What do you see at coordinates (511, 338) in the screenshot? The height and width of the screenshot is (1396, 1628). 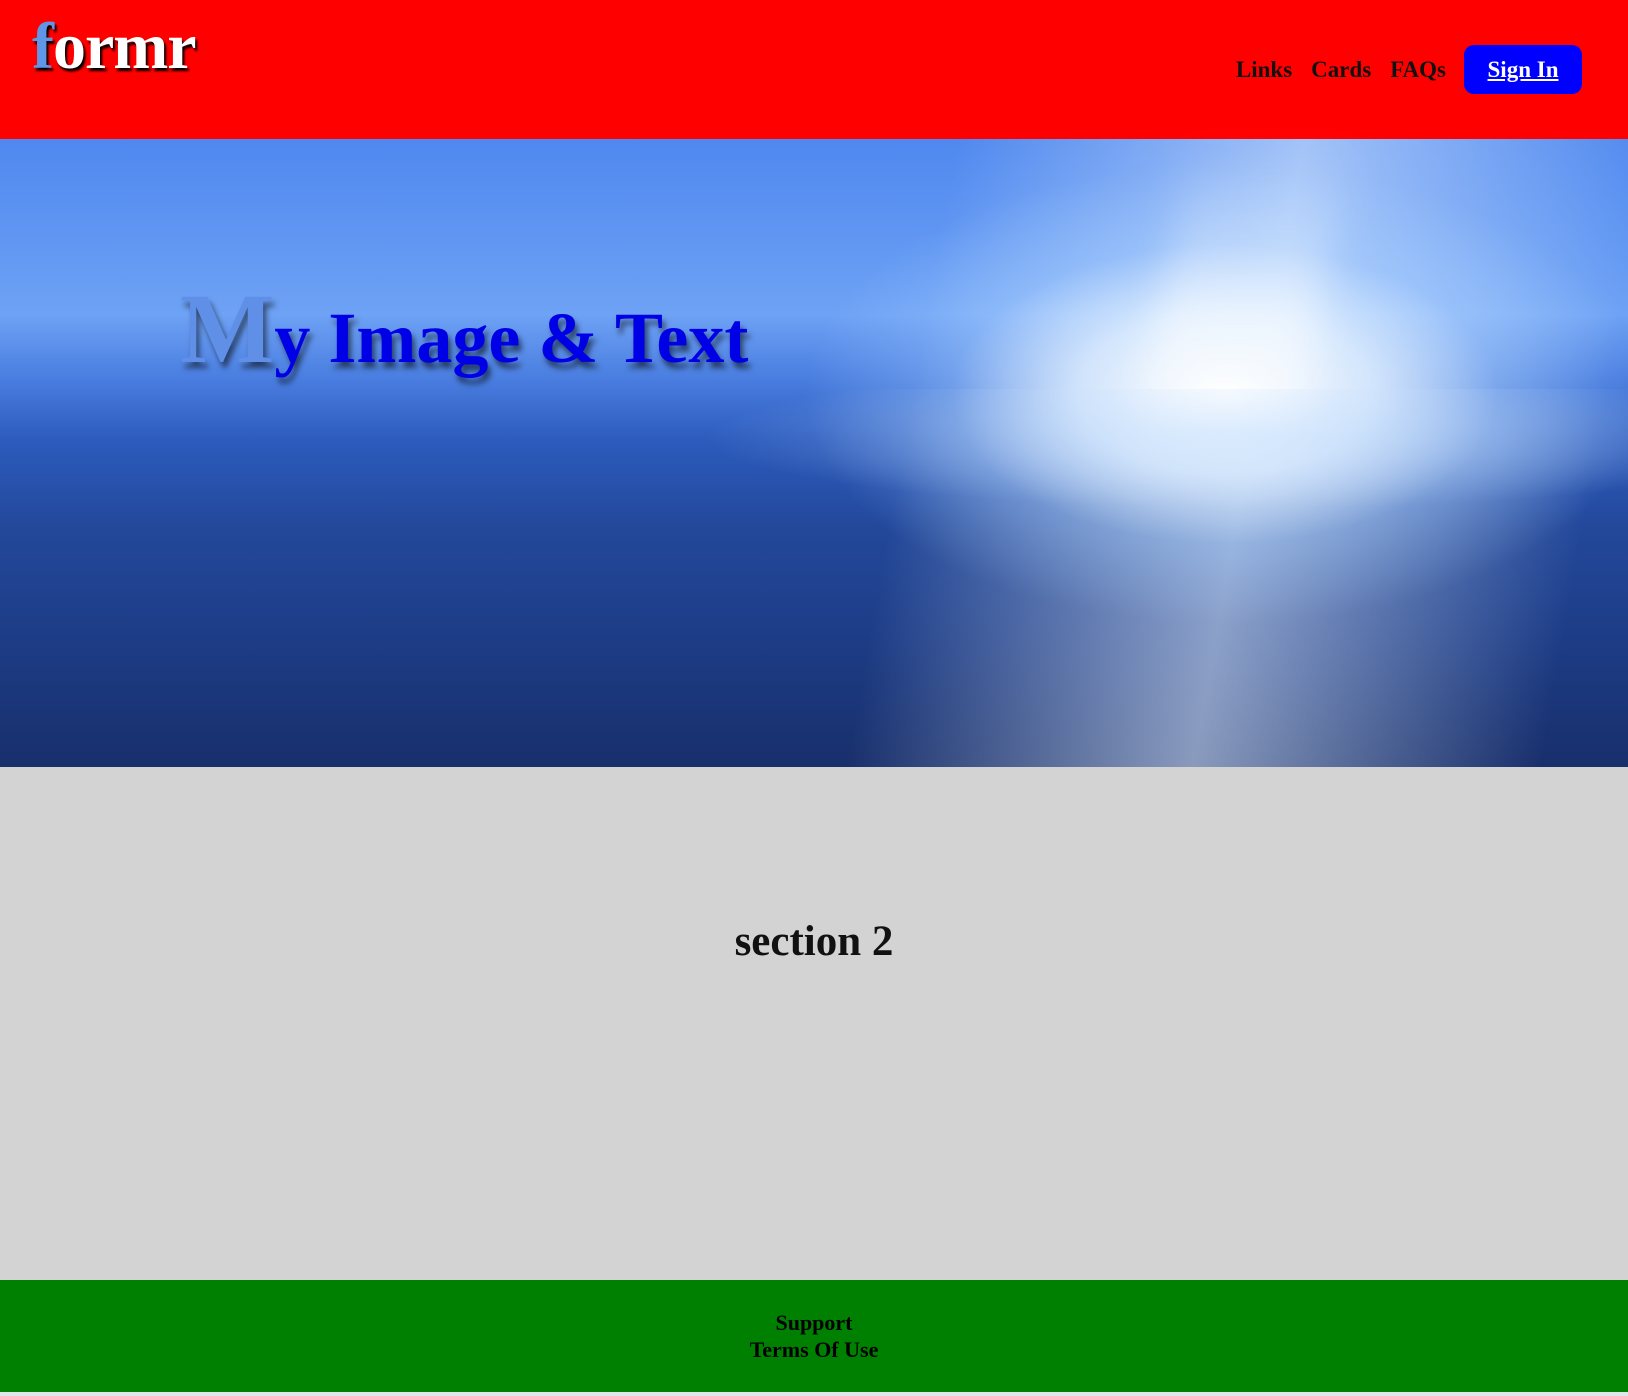 I see `hero-title-rest: y Image & Text` at bounding box center [511, 338].